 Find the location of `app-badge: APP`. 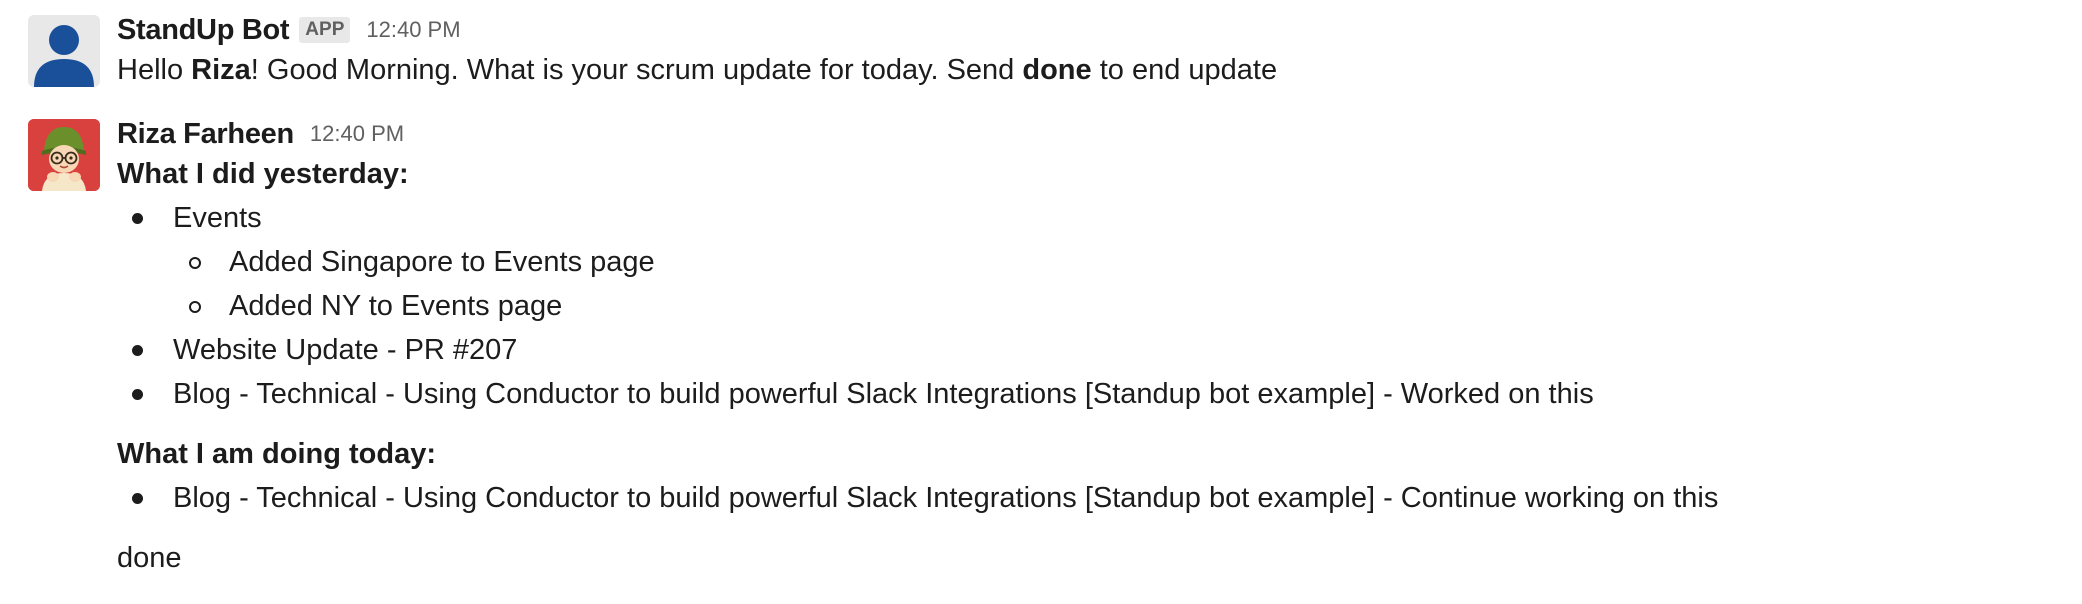

app-badge: APP is located at coordinates (325, 30).